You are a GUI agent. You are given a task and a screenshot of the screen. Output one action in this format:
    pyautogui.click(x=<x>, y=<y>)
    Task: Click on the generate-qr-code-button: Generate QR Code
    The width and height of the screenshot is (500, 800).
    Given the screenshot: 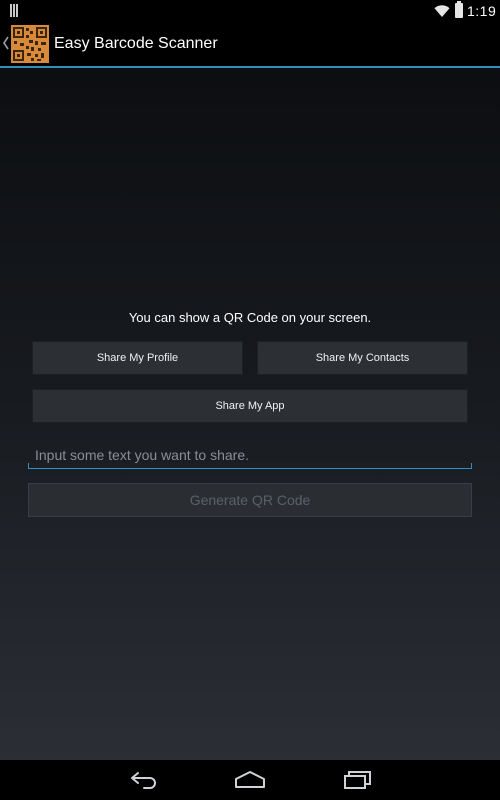 What is the action you would take?
    pyautogui.click(x=250, y=500)
    